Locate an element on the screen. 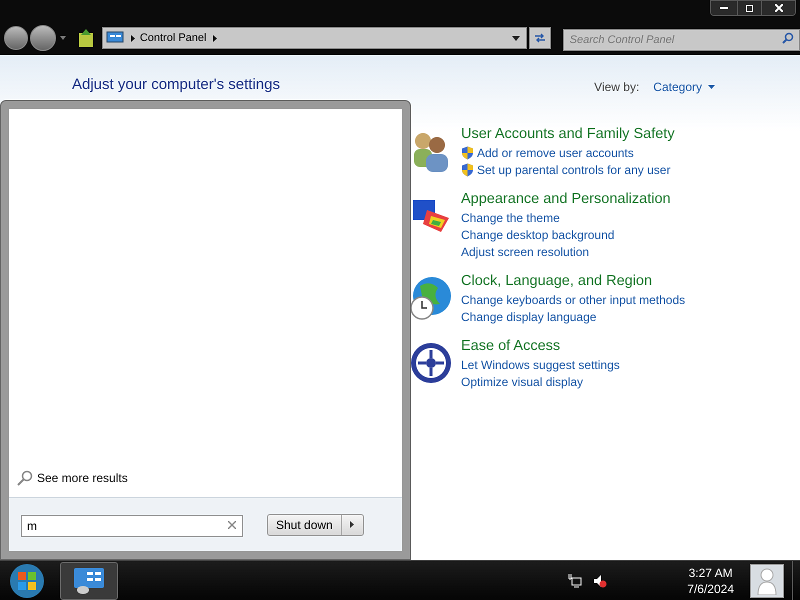  close-button is located at coordinates (778, 8).